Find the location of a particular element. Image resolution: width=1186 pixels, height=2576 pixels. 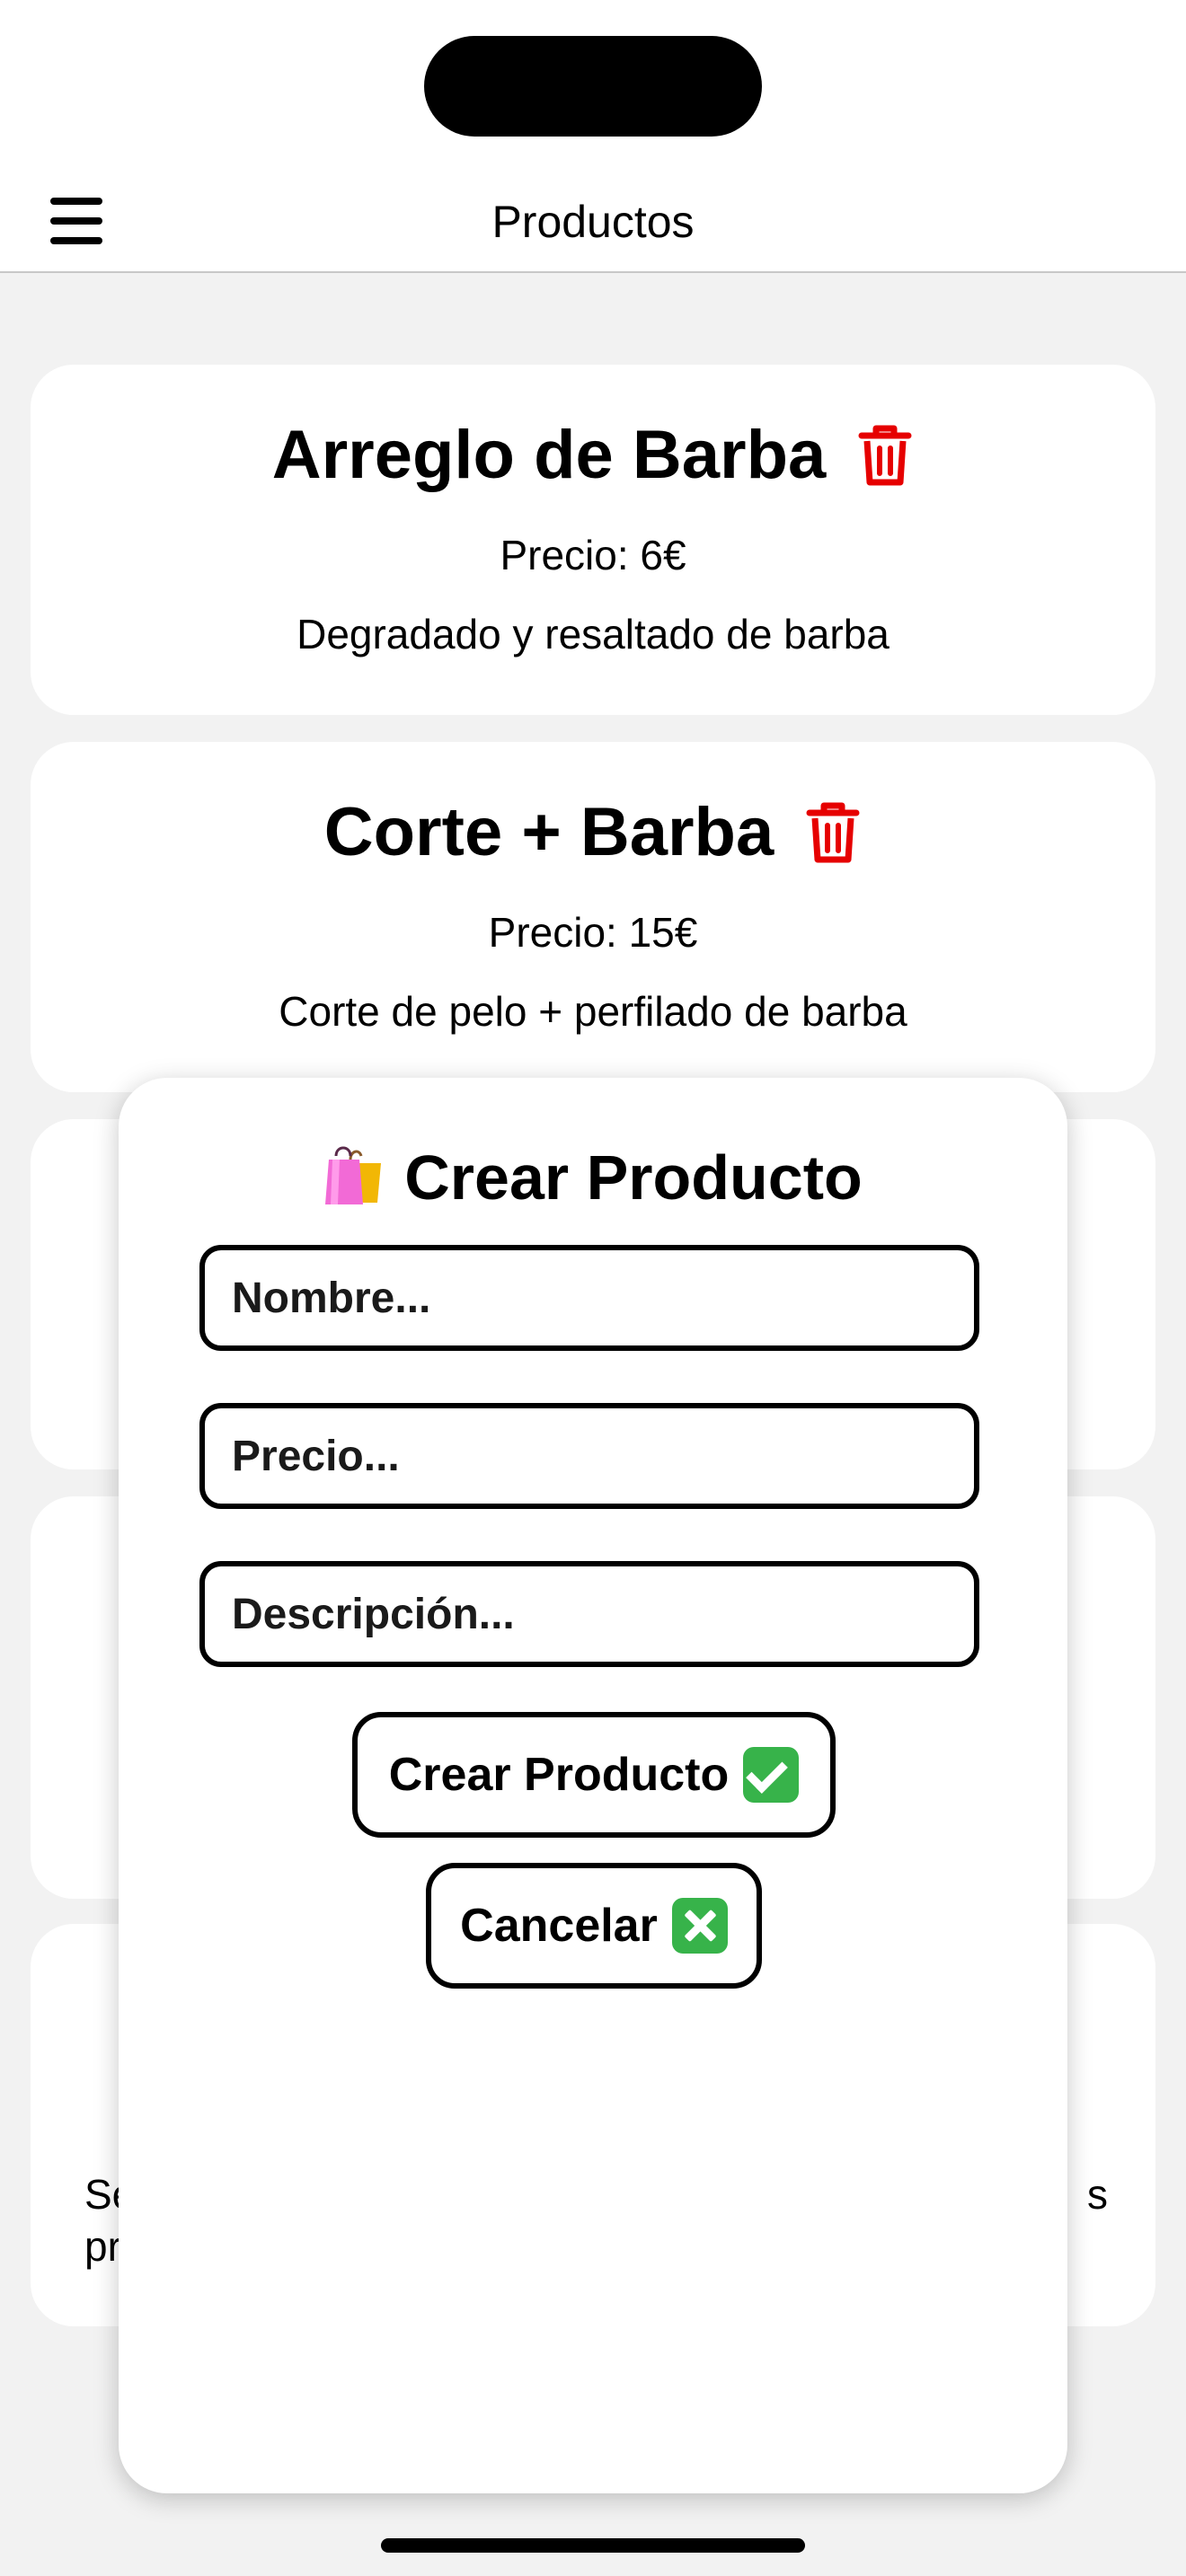

product-price-input is located at coordinates (589, 1456).